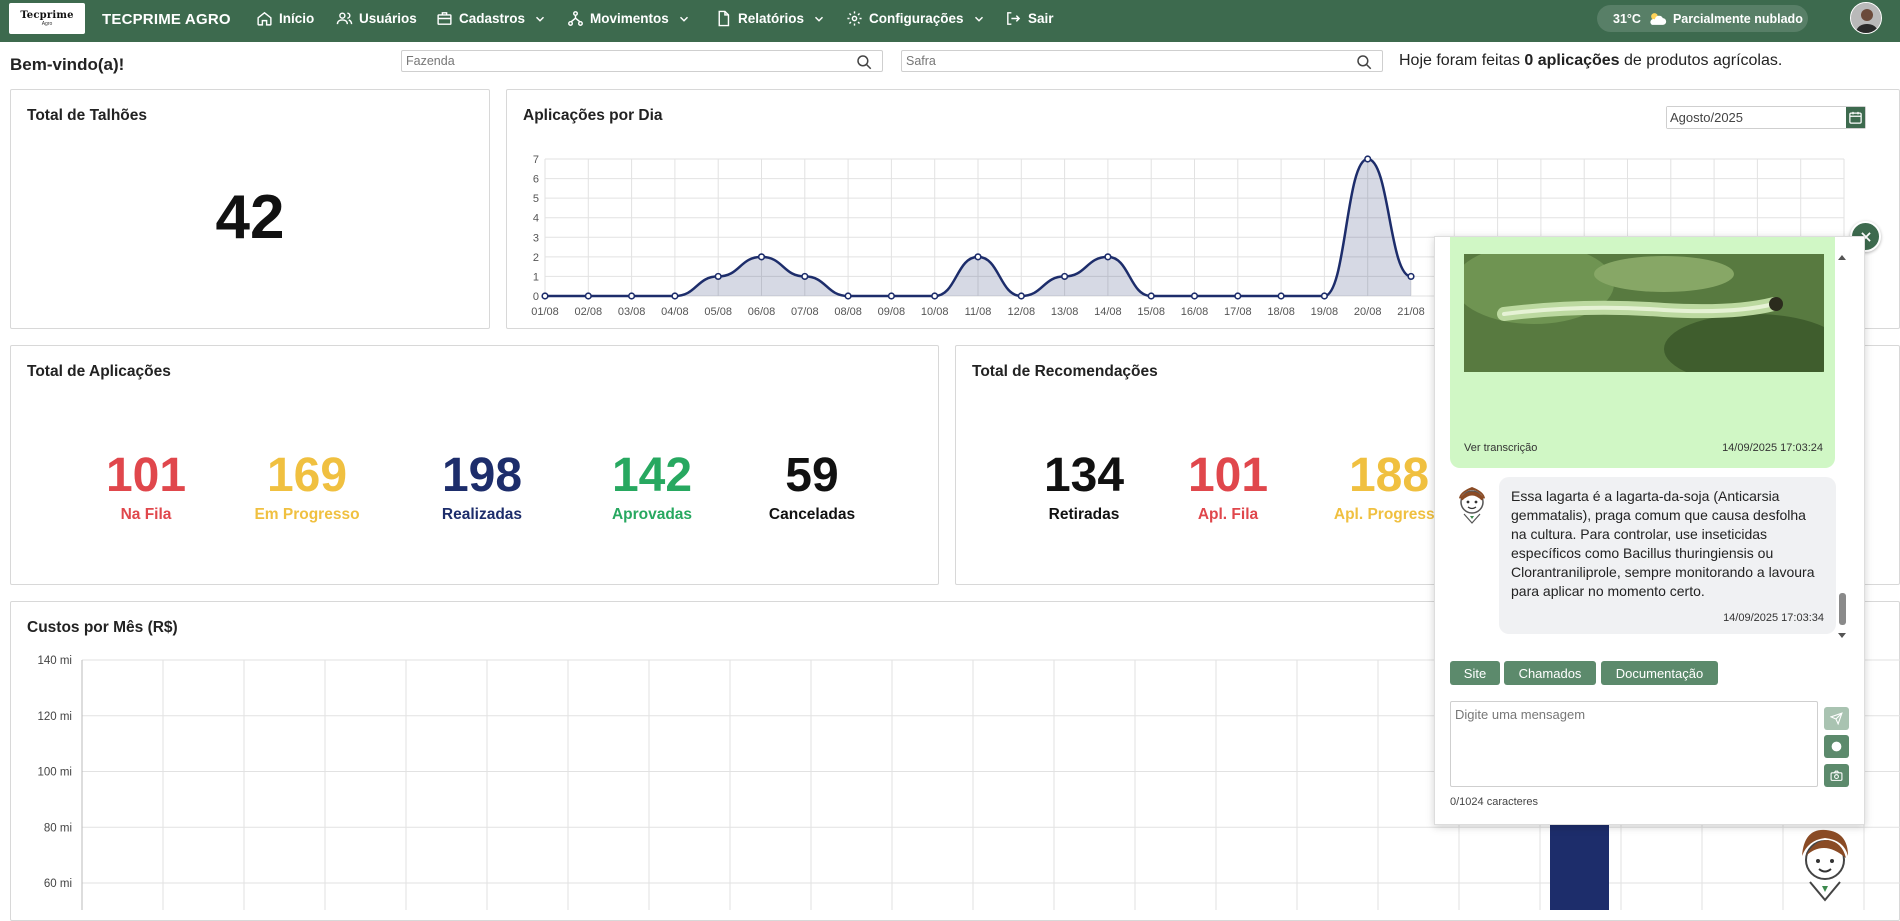 This screenshot has width=1900, height=921. What do you see at coordinates (1475, 673) in the screenshot?
I see `quick-site-button: Site` at bounding box center [1475, 673].